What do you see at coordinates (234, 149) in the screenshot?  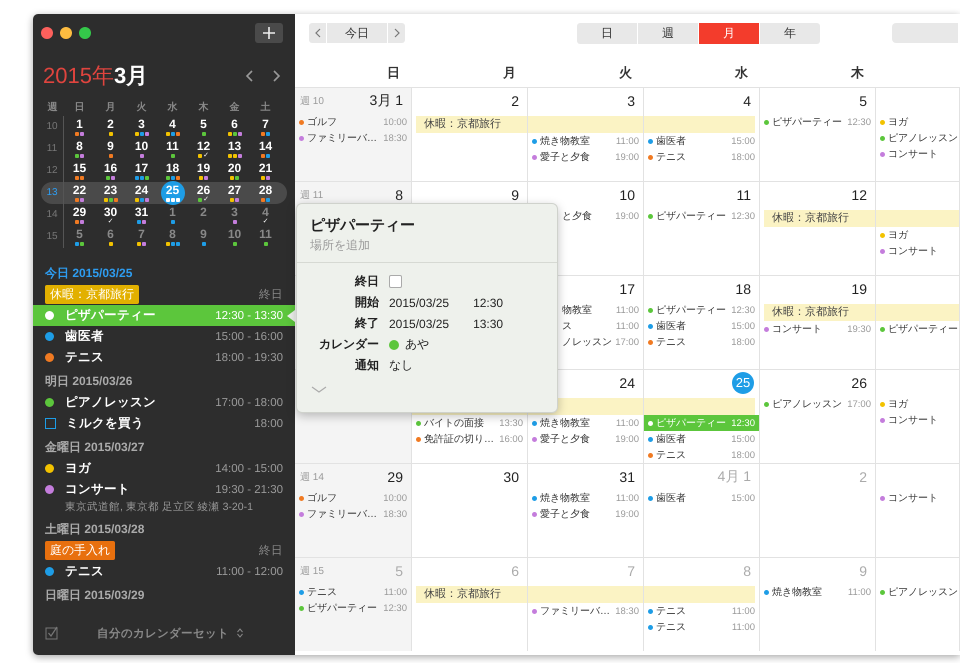 I see `mini-day: 13` at bounding box center [234, 149].